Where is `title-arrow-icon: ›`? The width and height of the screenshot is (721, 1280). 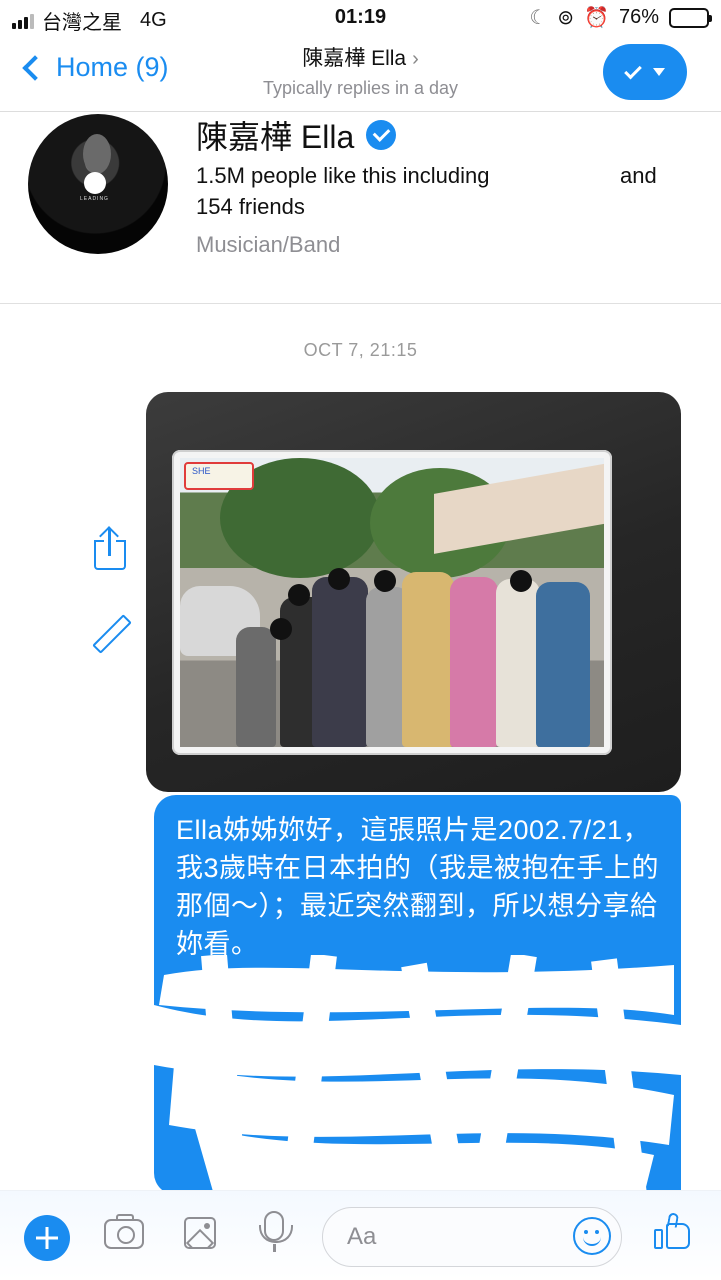
title-arrow-icon: › is located at coordinates (415, 59).